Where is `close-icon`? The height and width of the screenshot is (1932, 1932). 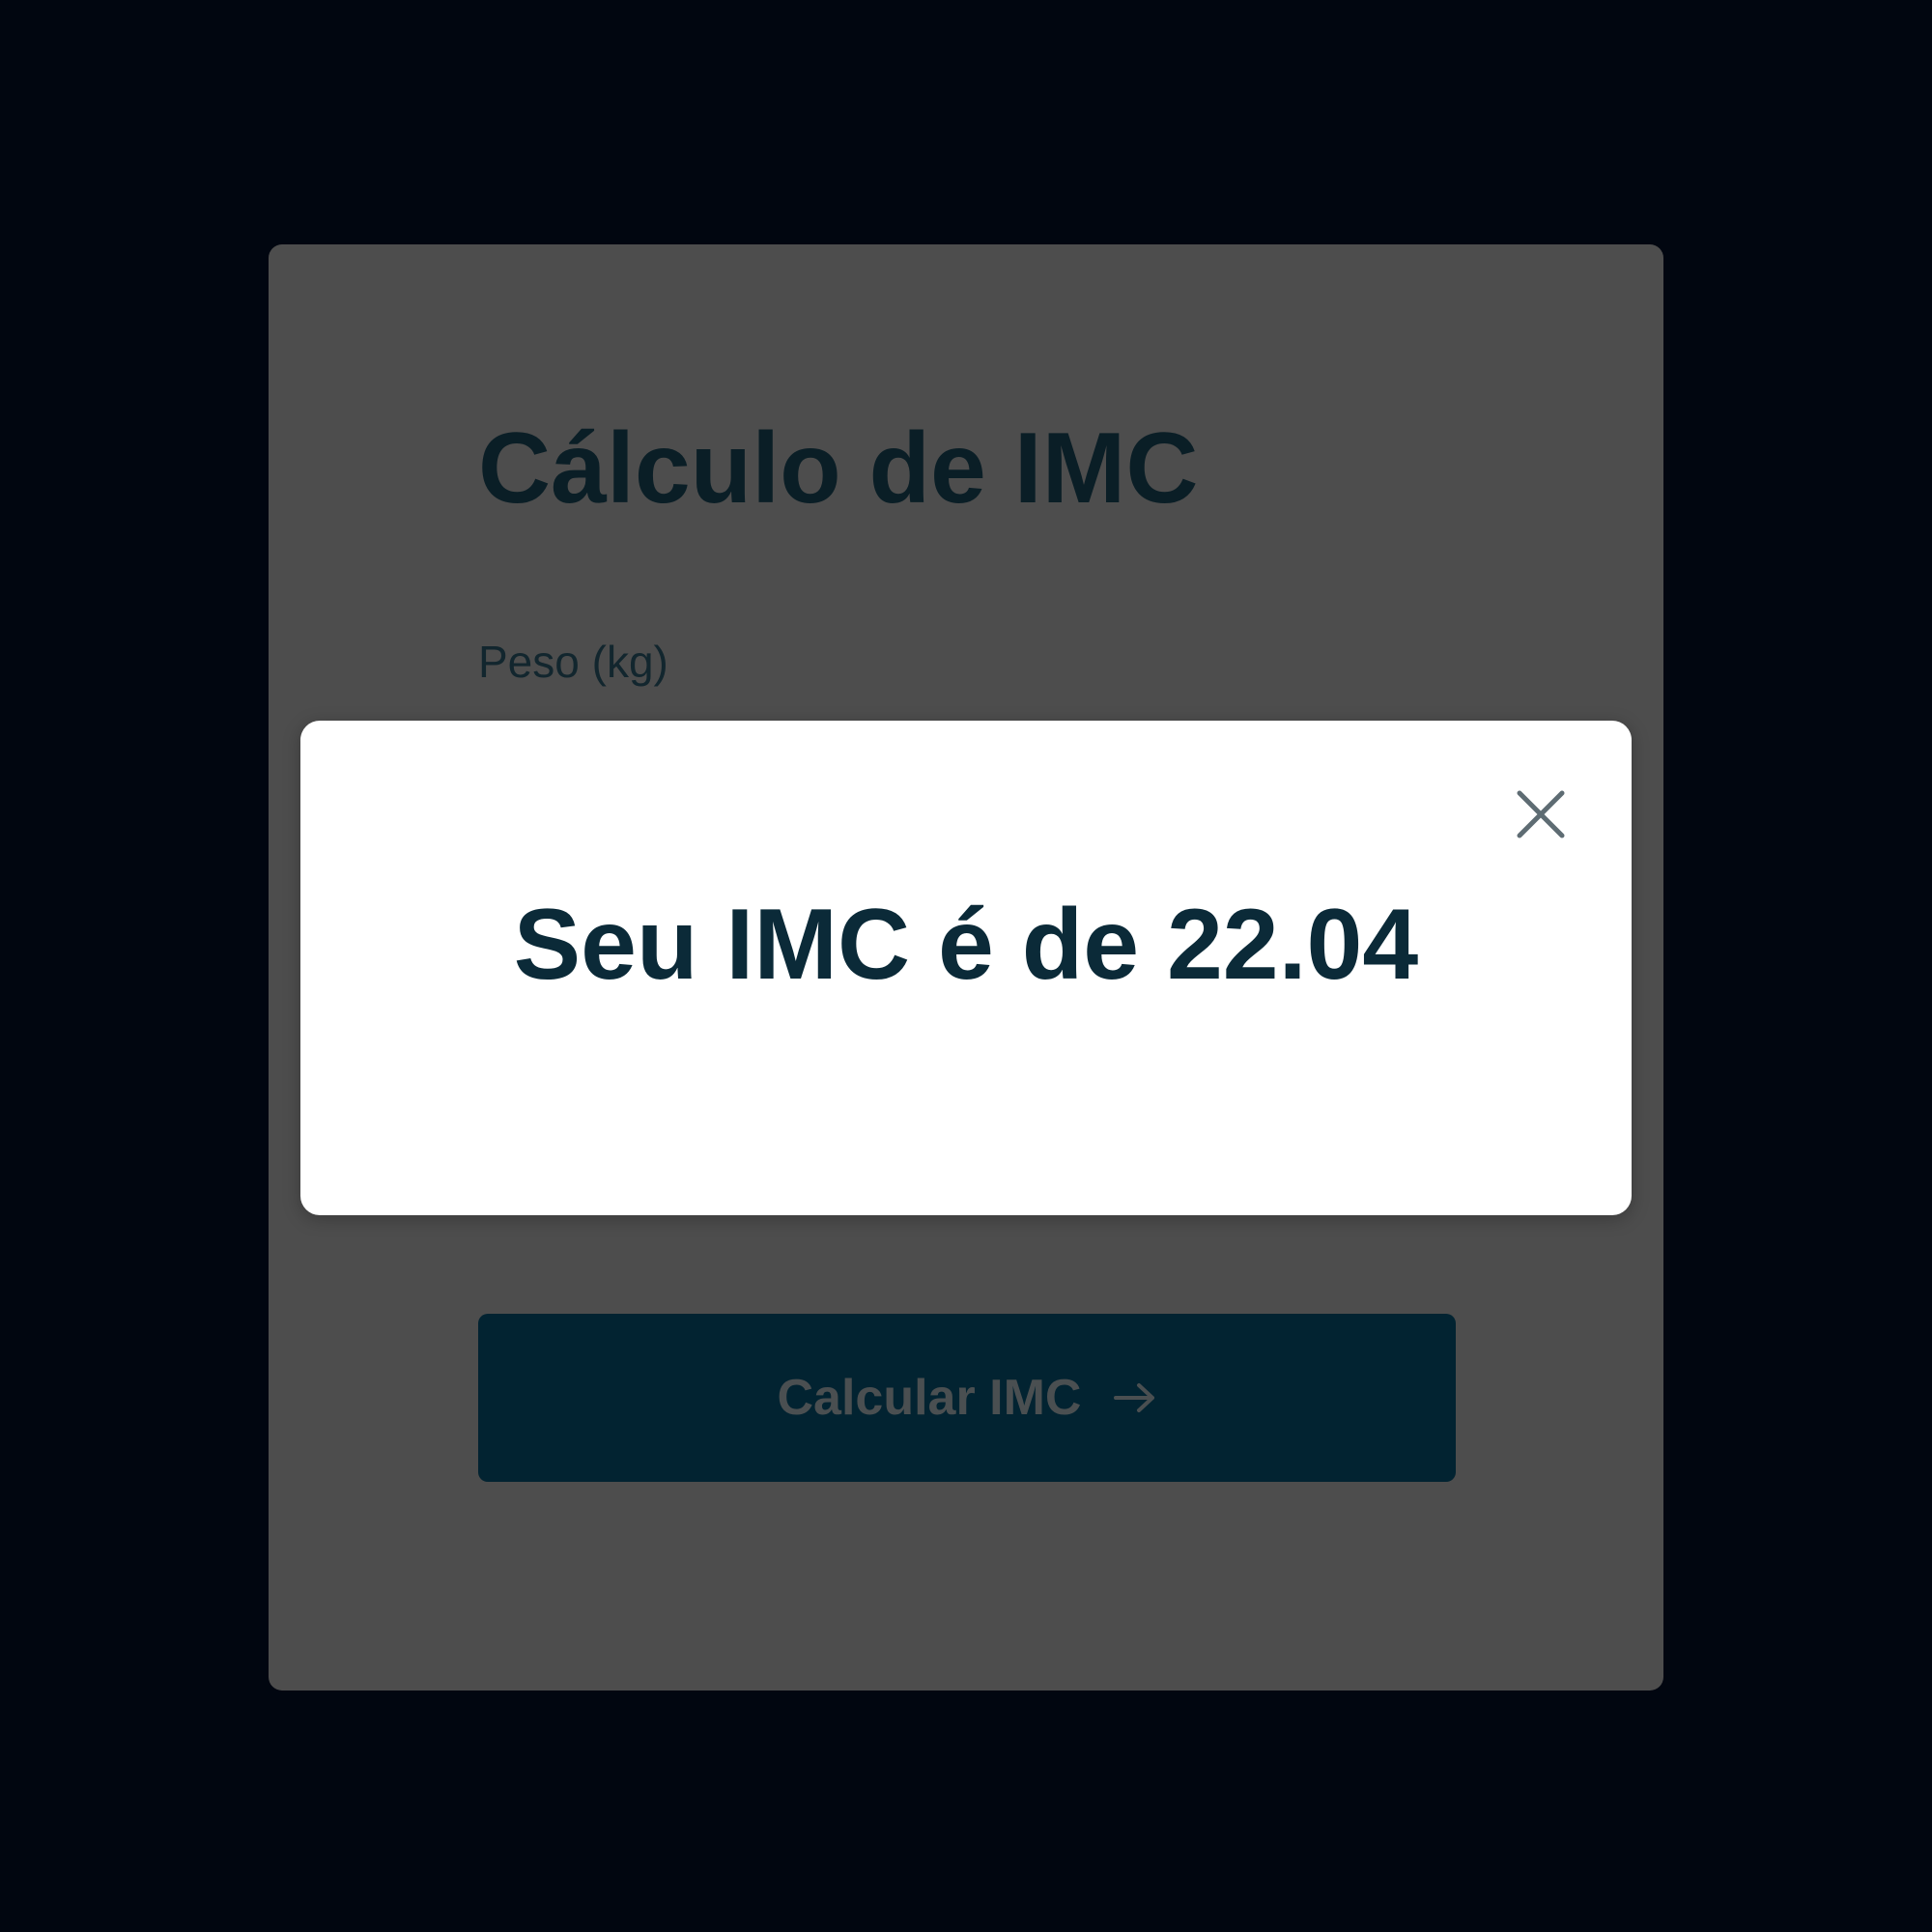 close-icon is located at coordinates (1540, 814).